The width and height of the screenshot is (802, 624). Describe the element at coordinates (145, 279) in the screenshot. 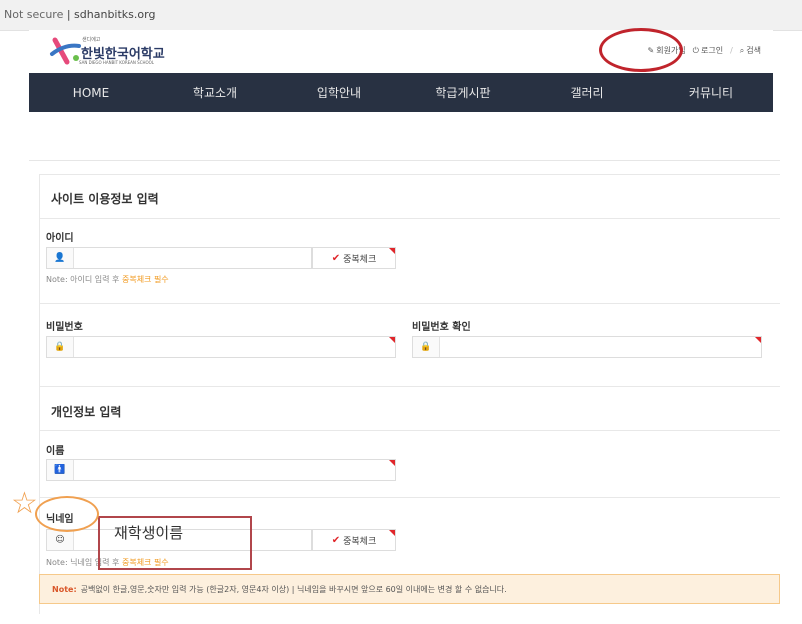

I see `id-note-highlight: 중복체크 필수` at that location.